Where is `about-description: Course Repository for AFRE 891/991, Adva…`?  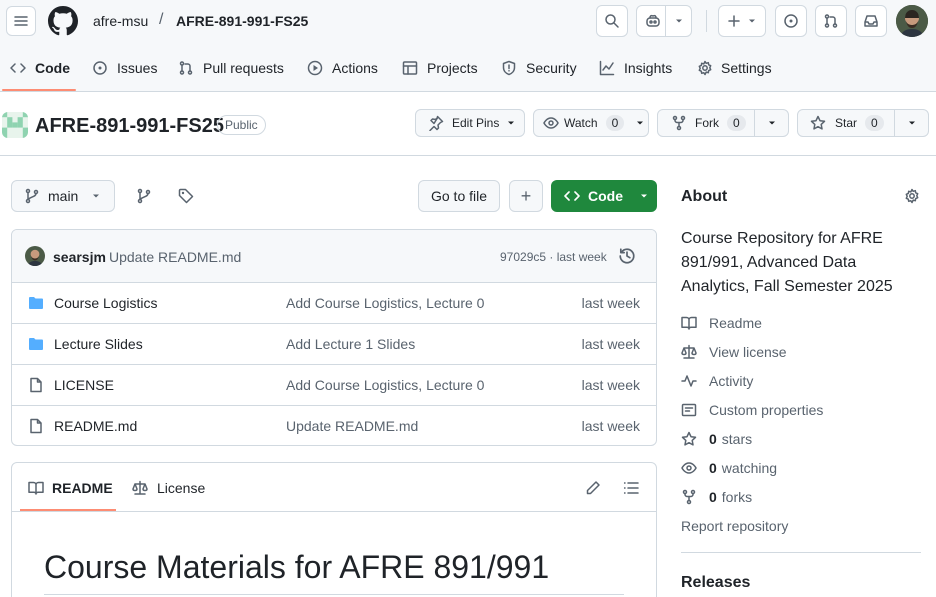 about-description: Course Repository for AFRE 891/991, Adva… is located at coordinates (787, 262).